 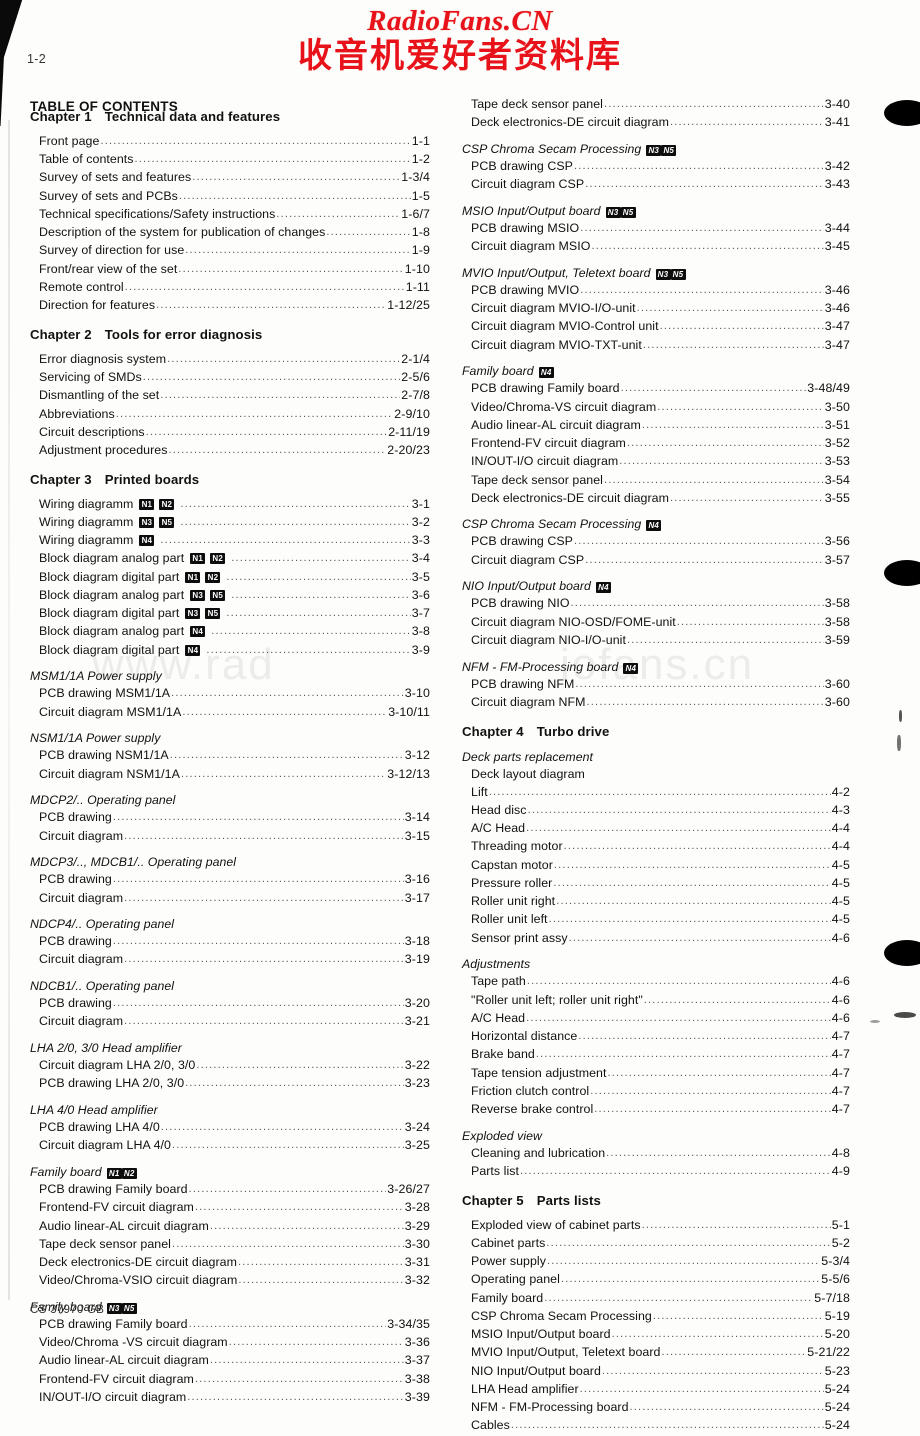 I want to click on toc-entry: MSIO Input/Output board 5-20, so click(x=656, y=1334).